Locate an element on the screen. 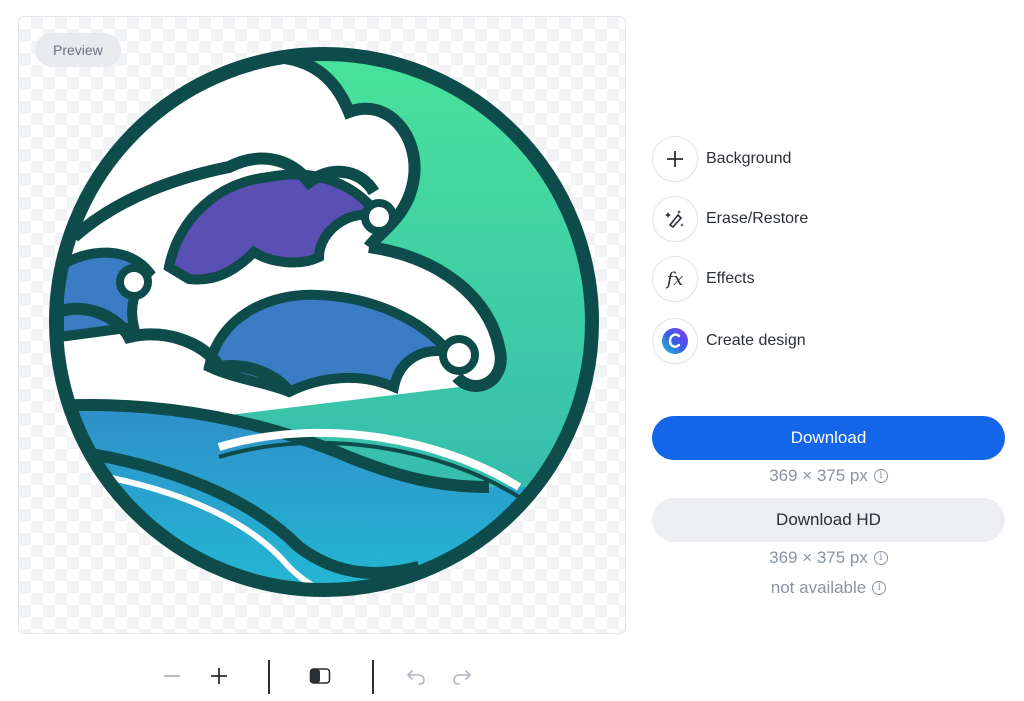 The height and width of the screenshot is (701, 1024). create-design-tool: Create design is located at coordinates (729, 341).